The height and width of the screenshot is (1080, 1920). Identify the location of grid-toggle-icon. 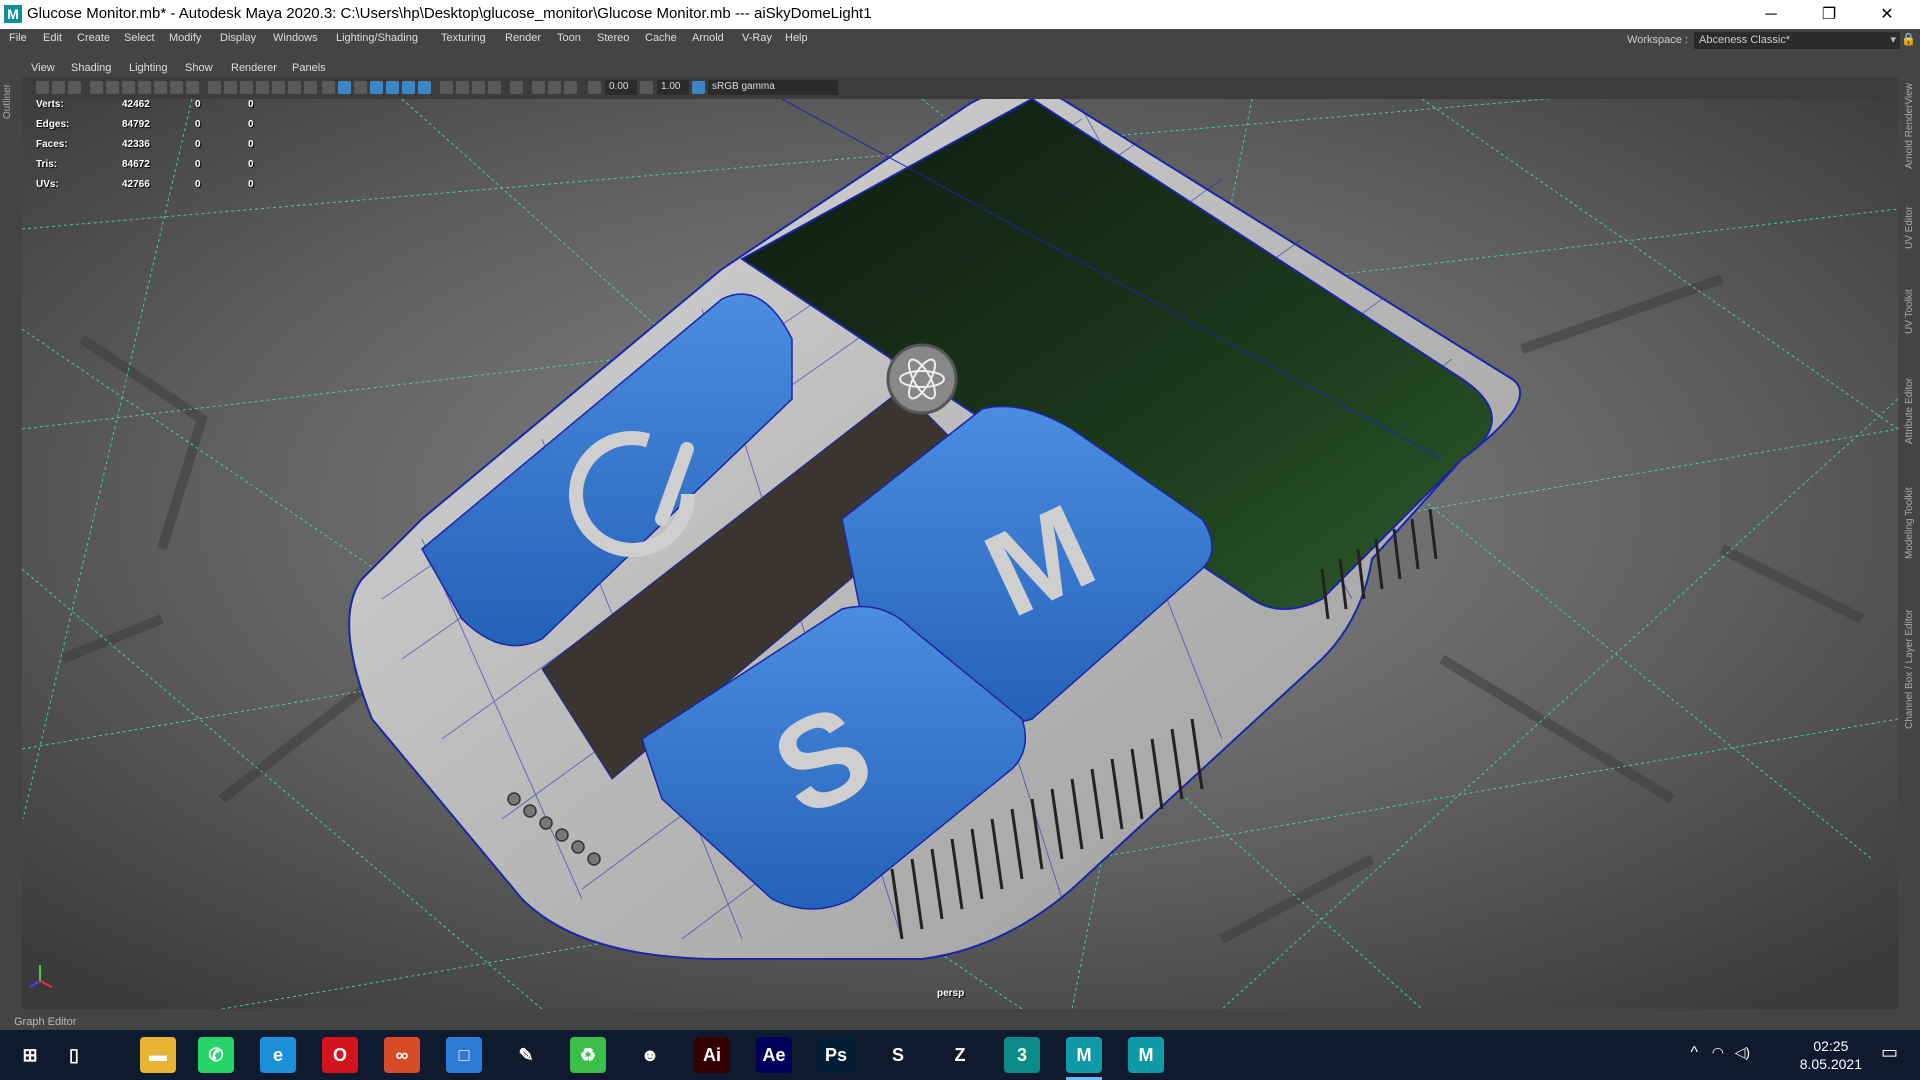
(160, 87).